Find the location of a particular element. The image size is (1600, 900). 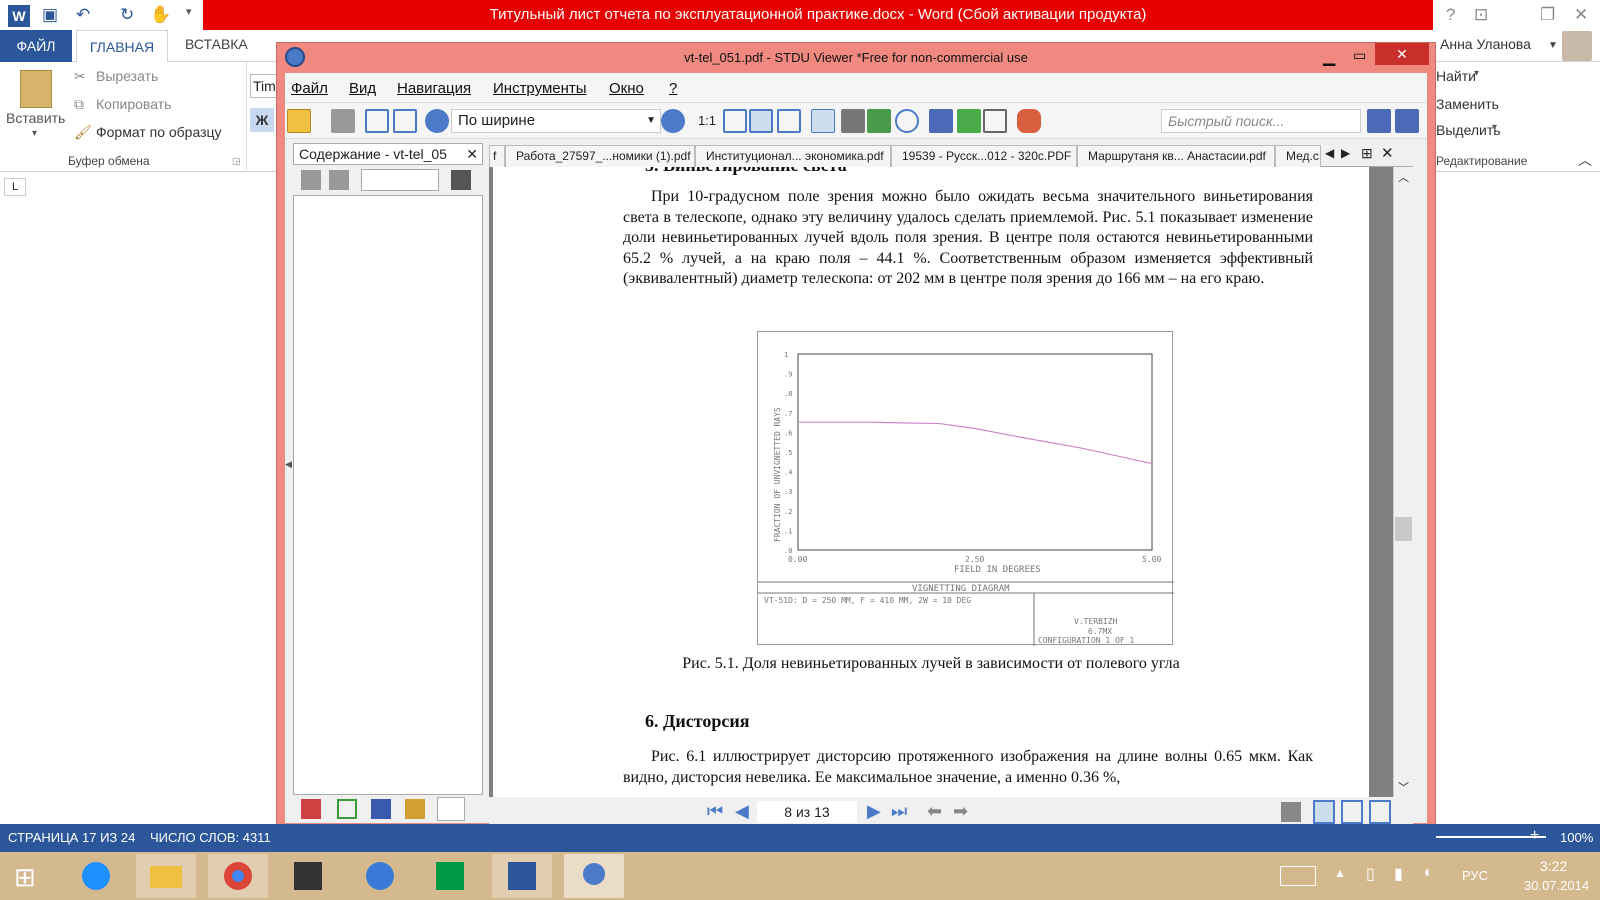

undo-icon: ↶ is located at coordinates (83, 15).